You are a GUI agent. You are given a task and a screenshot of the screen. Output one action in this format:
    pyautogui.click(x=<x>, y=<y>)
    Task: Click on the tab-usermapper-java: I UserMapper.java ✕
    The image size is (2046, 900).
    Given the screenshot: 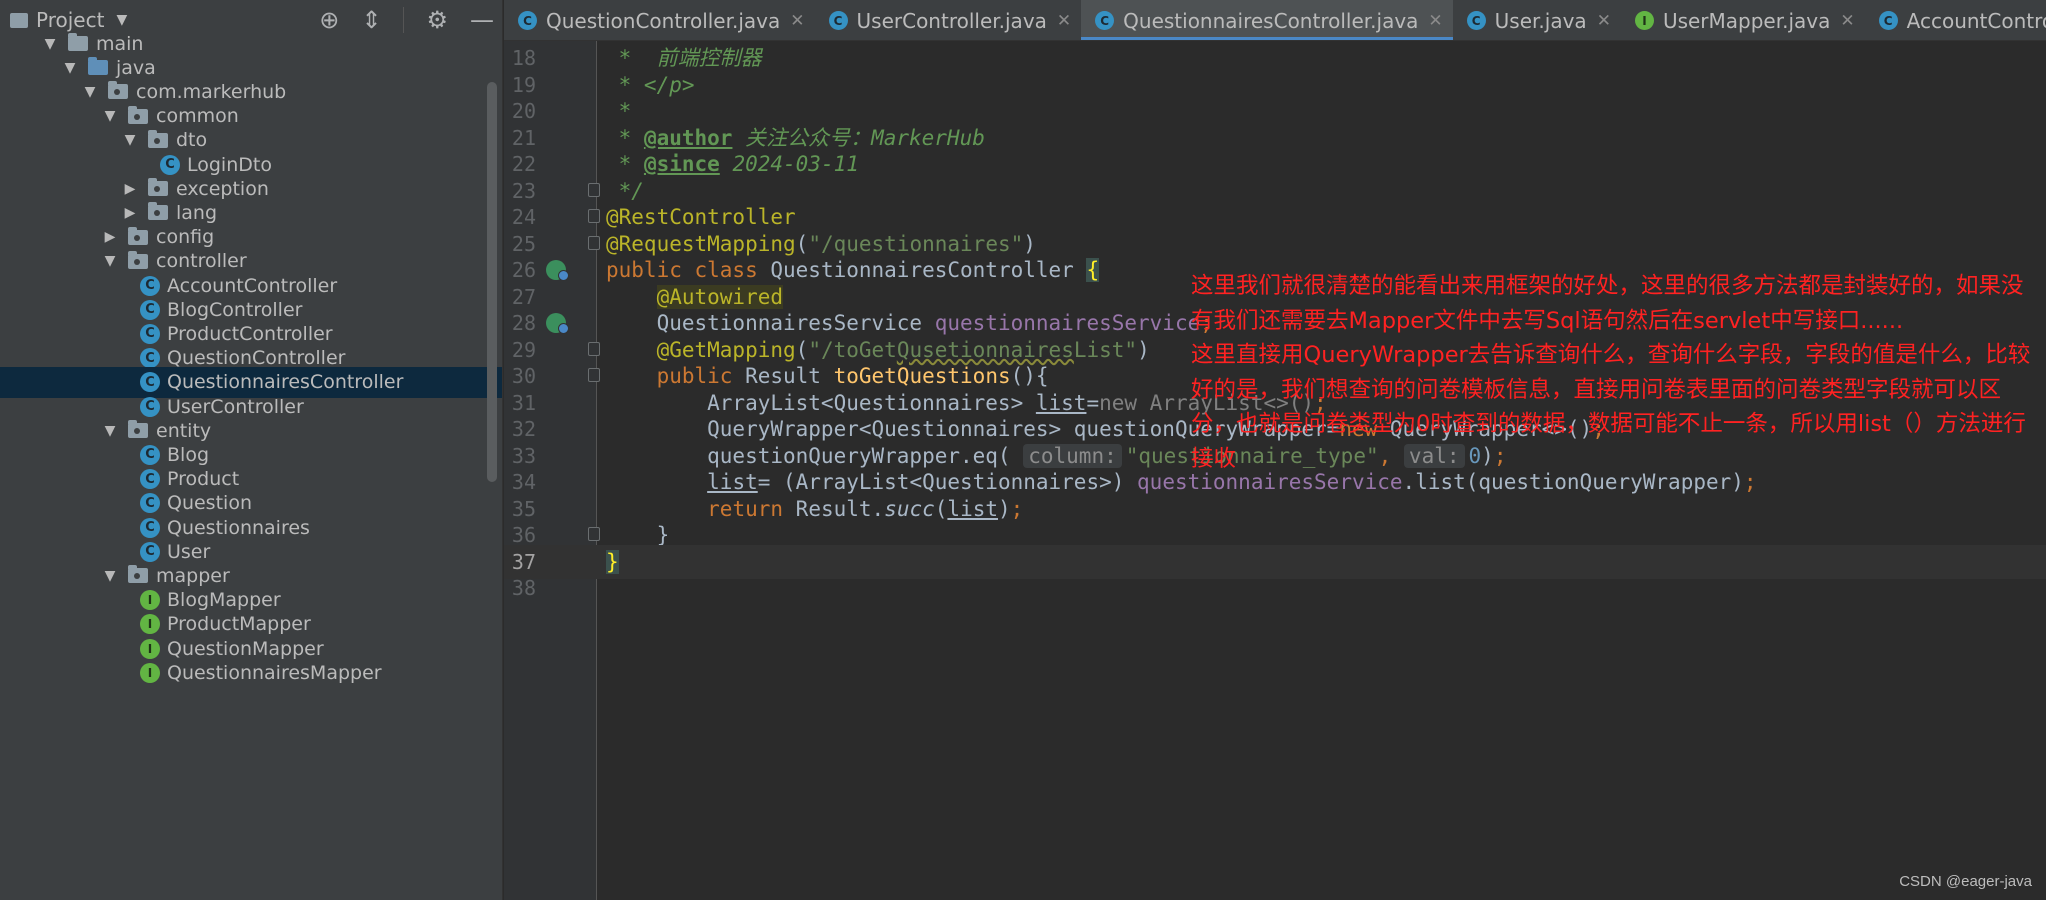 What is the action you would take?
    pyautogui.click(x=1743, y=20)
    